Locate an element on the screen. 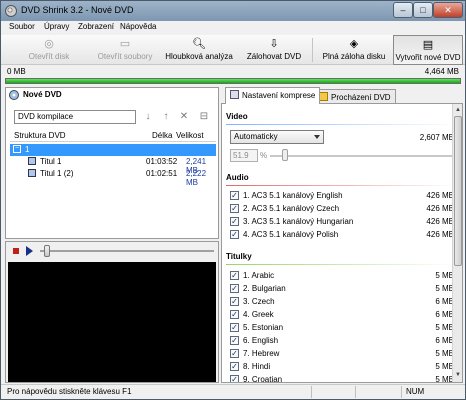 The height and width of the screenshot is (400, 466). close-button: ✕ is located at coordinates (448, 10).